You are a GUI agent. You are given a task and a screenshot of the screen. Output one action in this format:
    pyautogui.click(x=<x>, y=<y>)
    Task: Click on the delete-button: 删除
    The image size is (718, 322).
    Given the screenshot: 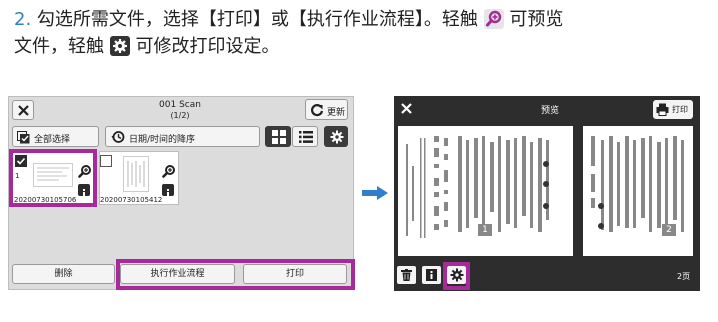 What is the action you would take?
    pyautogui.click(x=63, y=274)
    